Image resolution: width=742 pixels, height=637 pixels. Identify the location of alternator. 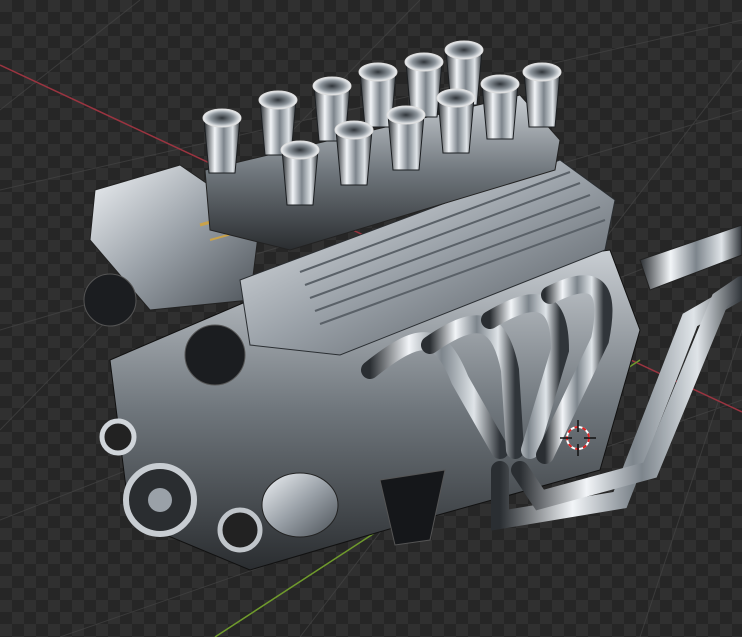
(300, 505).